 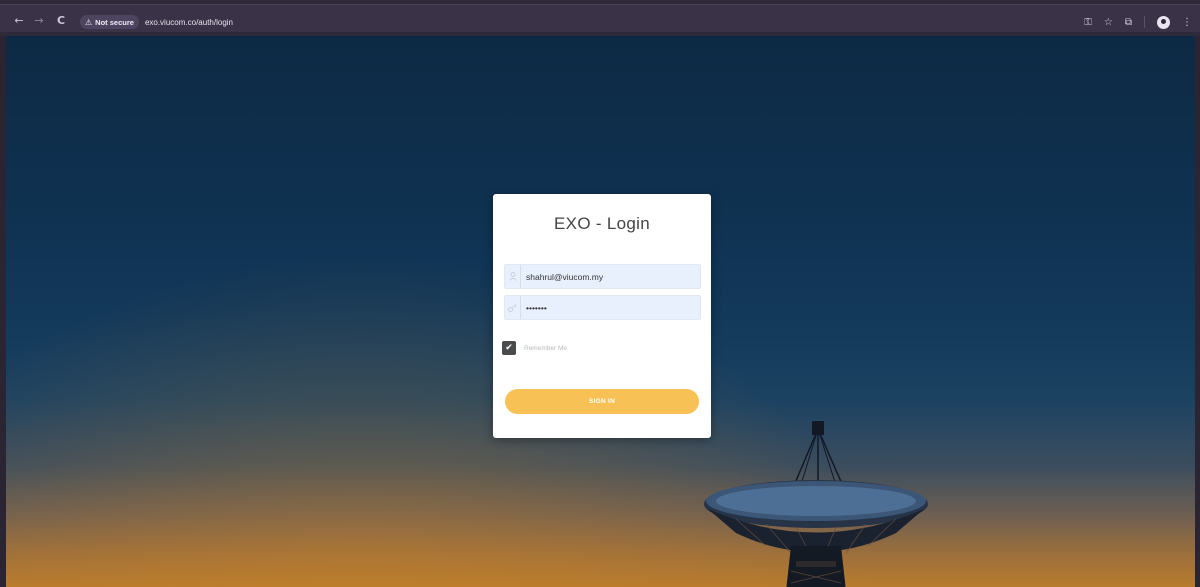 I want to click on remember-me: ✔ Remember Me, so click(x=534, y=348).